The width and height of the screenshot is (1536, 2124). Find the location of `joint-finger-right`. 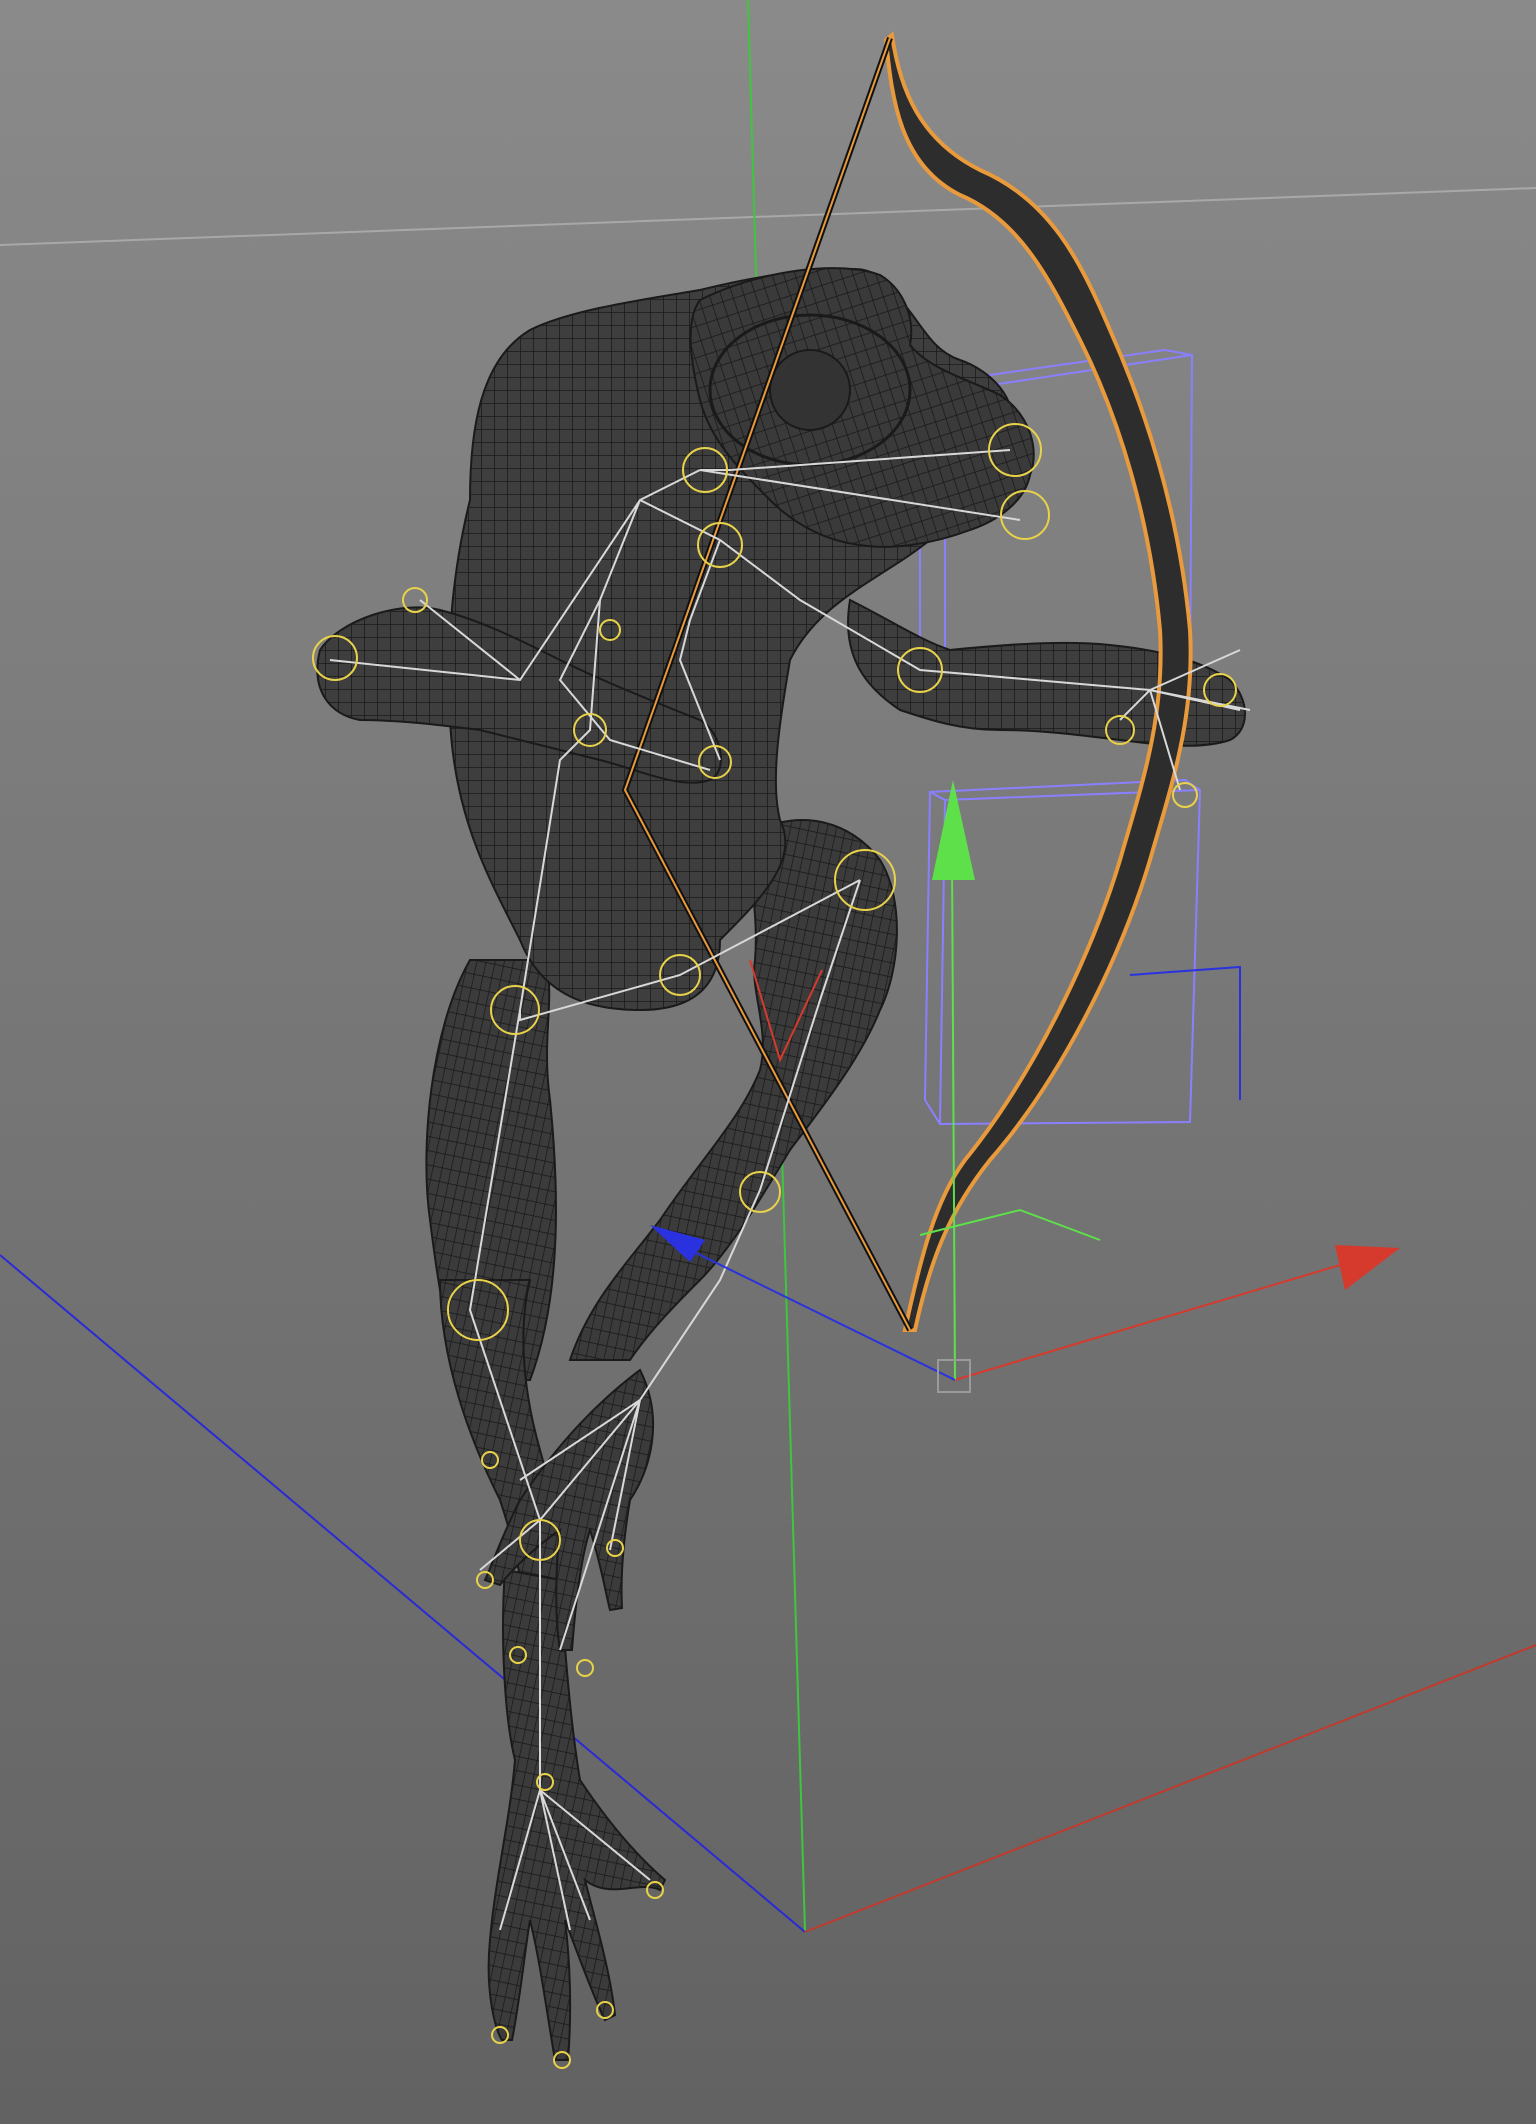

joint-finger-right is located at coordinates (1185, 795).